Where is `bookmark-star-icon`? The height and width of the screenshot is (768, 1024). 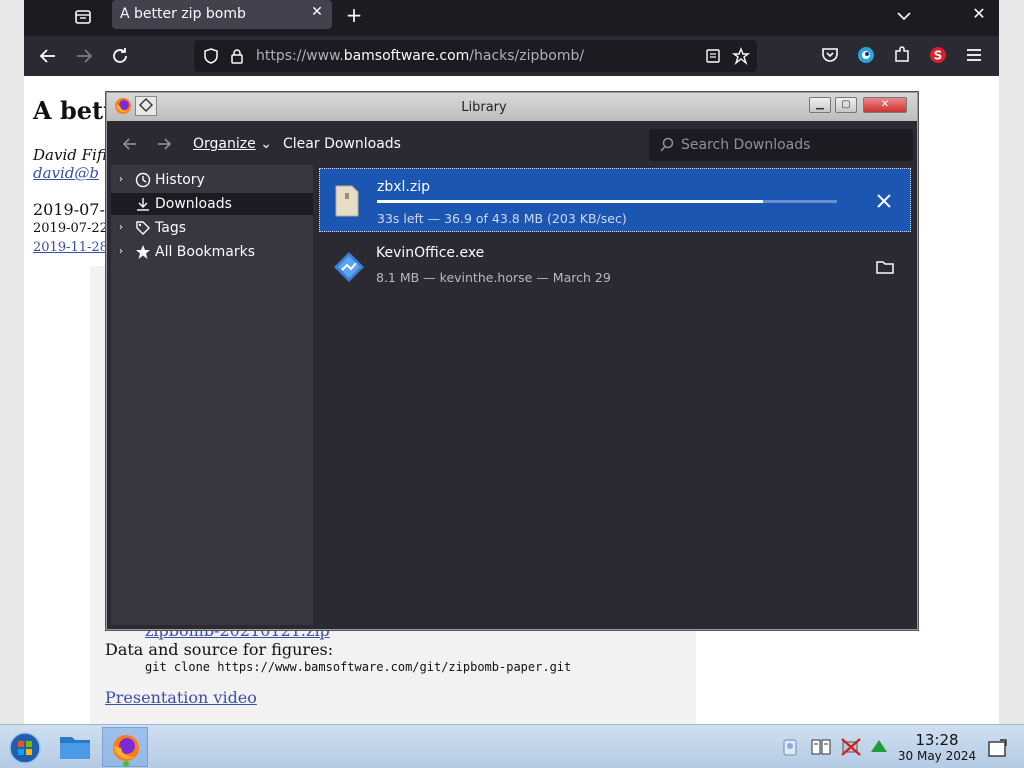
bookmark-star-icon is located at coordinates (741, 56).